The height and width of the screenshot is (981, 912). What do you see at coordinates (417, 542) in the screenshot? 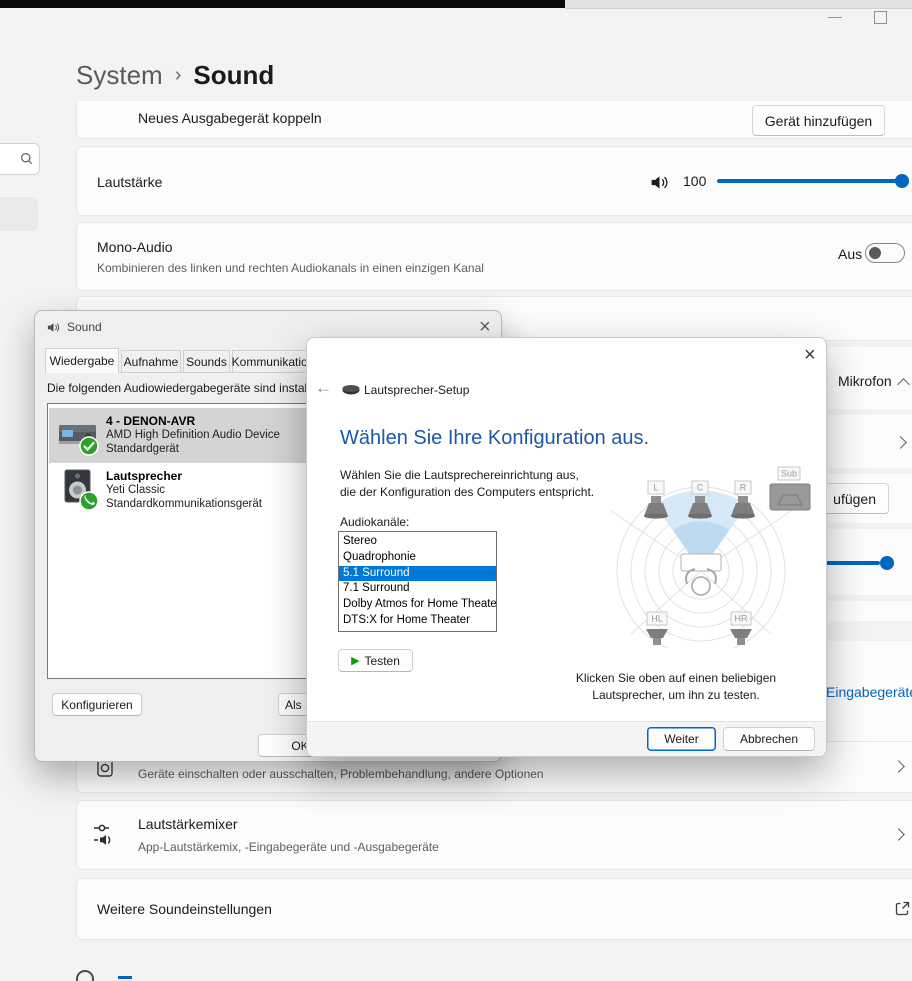
I see `channel-option: Stereo` at bounding box center [417, 542].